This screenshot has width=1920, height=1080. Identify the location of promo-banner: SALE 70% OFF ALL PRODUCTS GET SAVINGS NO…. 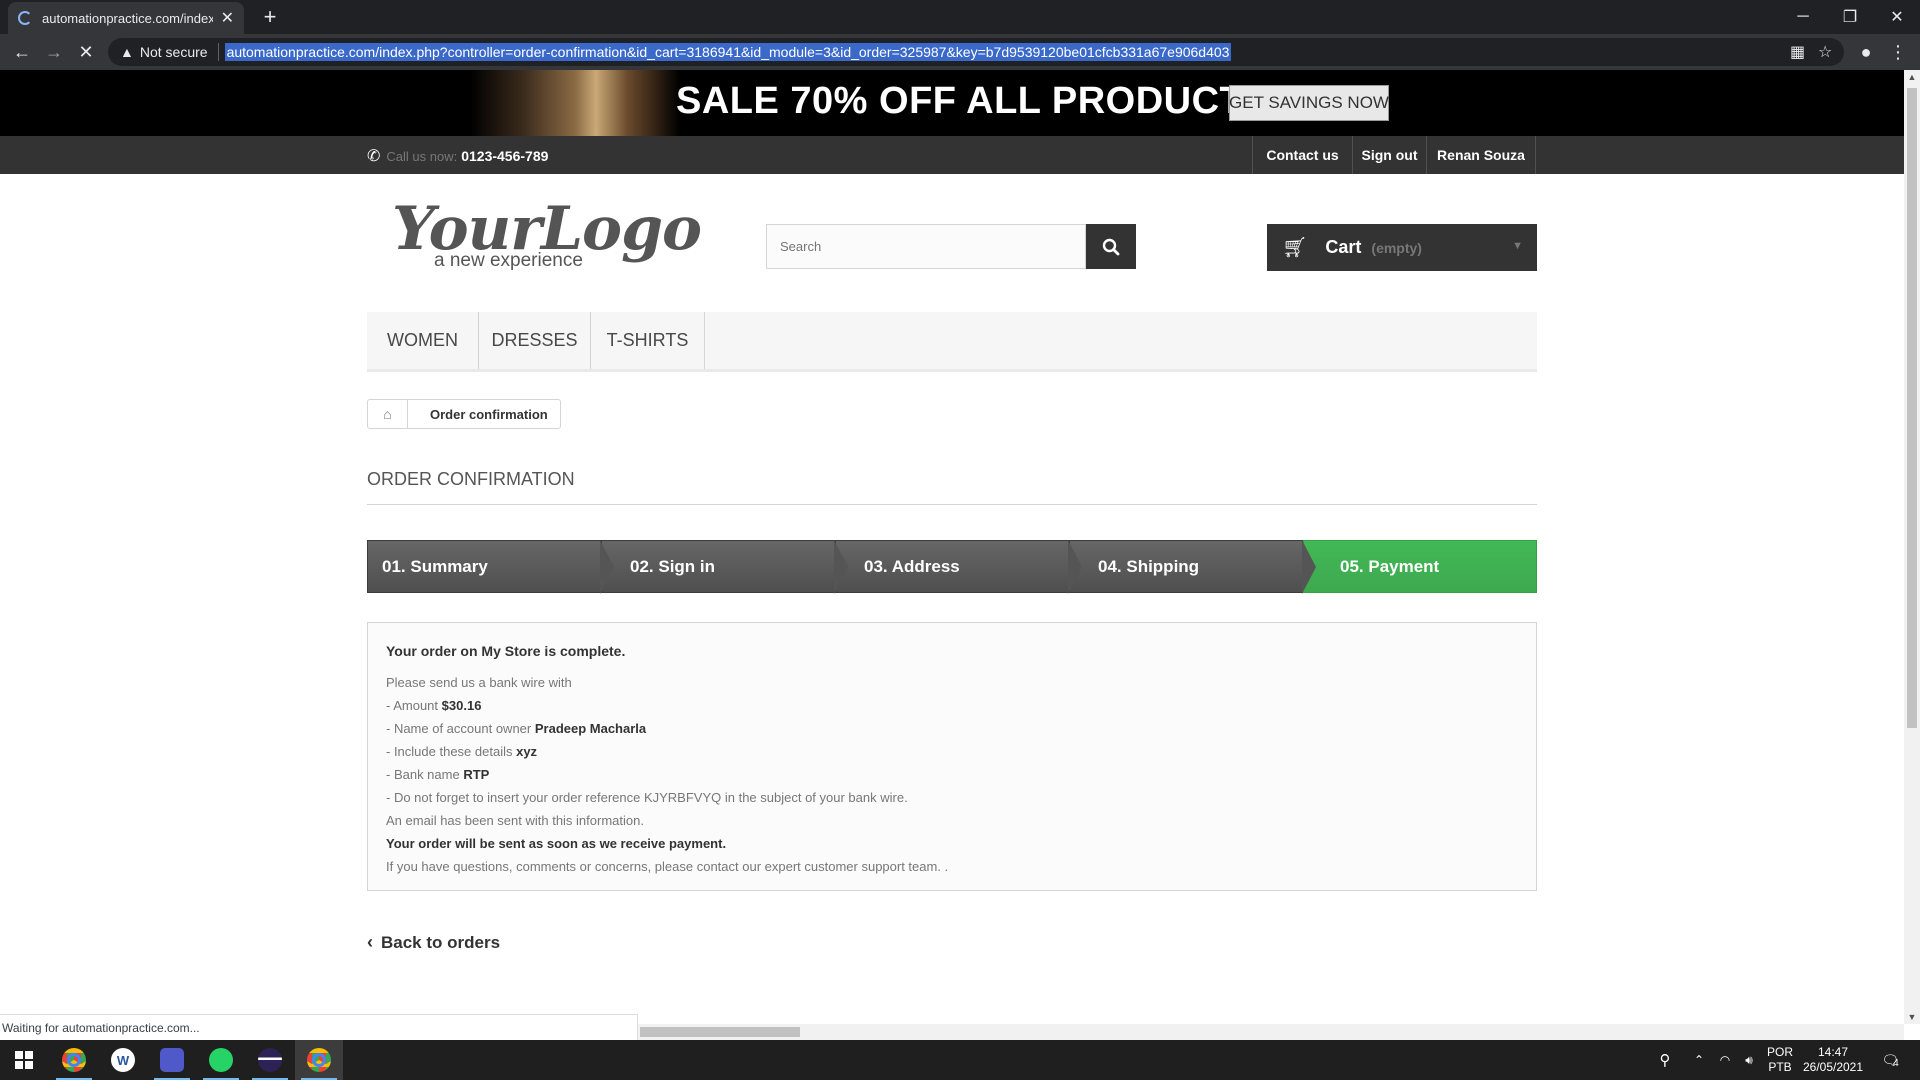
(952, 103).